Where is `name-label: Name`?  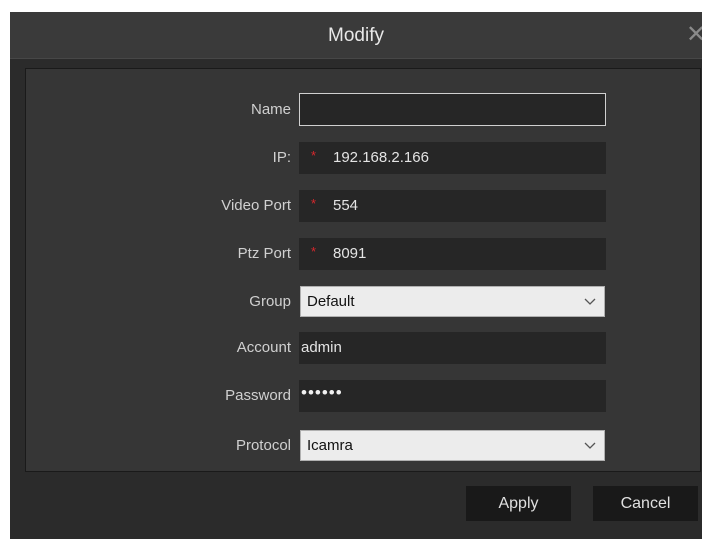 name-label: Name is located at coordinates (270, 109).